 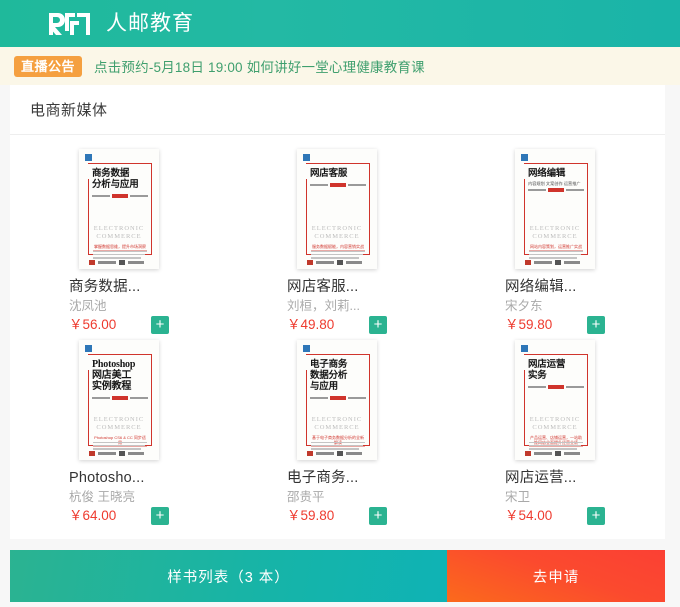 I want to click on live-notice-bar: 直播公告 点击预约-5月18日 19:00 如何讲好一堂心理健康教育课, so click(x=340, y=66).